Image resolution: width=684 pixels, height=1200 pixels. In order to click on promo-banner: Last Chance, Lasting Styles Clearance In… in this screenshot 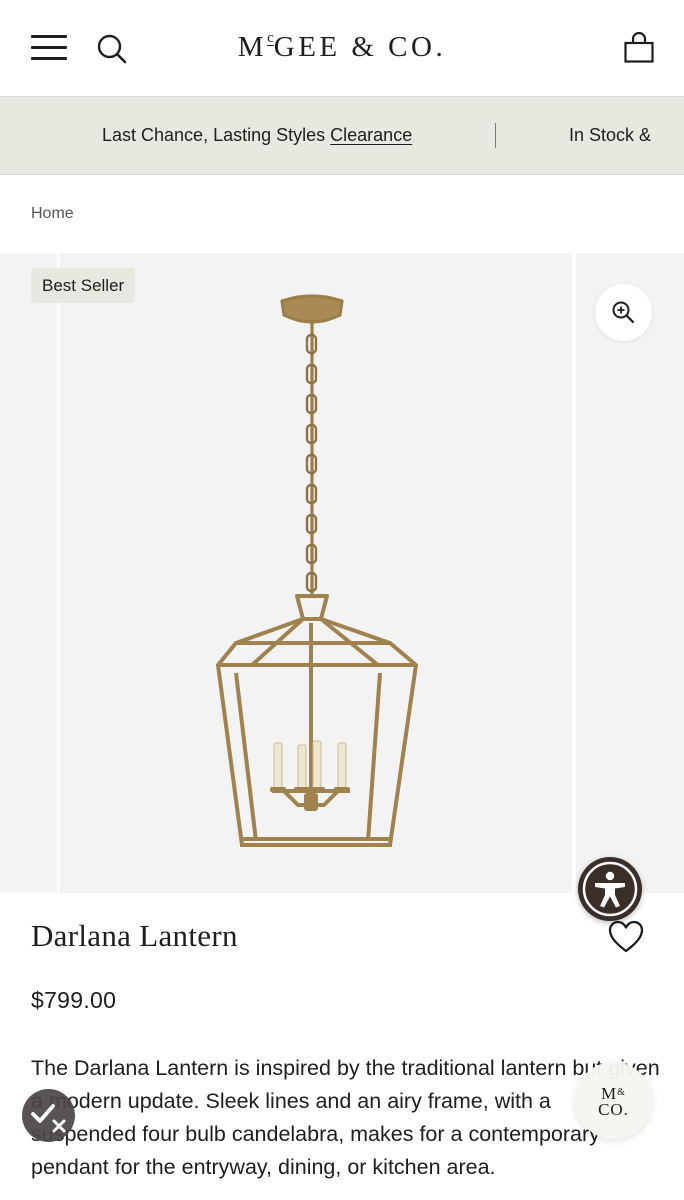, I will do `click(342, 136)`.